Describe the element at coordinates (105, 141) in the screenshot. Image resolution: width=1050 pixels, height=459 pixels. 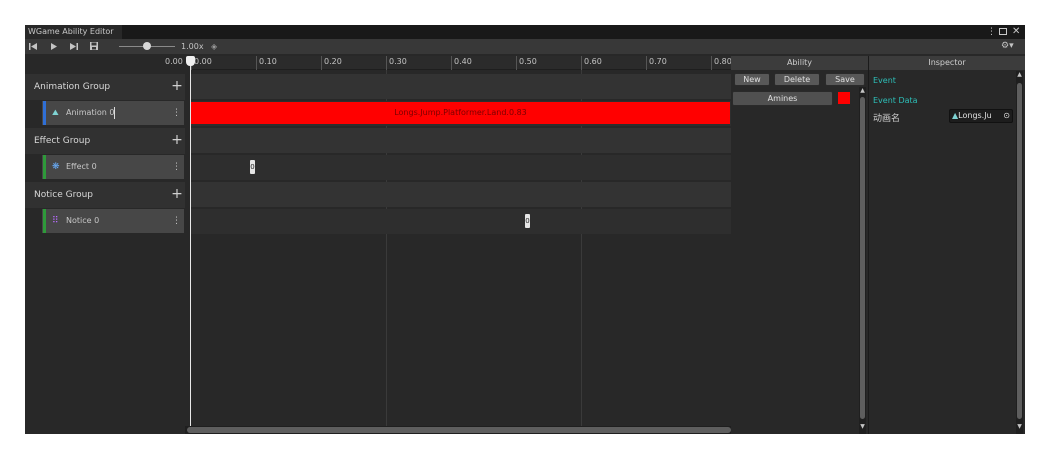
I see `group-header-effect: Effect Group` at that location.